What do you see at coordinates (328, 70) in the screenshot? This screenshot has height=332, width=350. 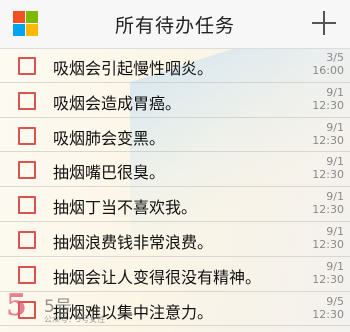 I see `task-time: 16:00` at bounding box center [328, 70].